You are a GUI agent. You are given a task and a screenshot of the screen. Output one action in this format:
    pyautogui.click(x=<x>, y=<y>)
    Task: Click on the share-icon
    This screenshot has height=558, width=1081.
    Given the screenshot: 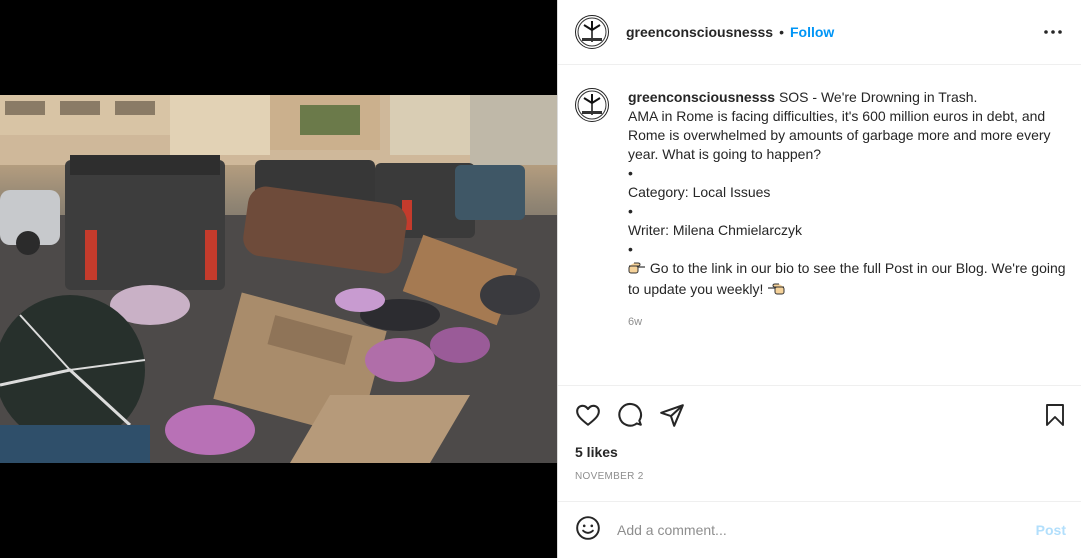 What is the action you would take?
    pyautogui.click(x=672, y=415)
    